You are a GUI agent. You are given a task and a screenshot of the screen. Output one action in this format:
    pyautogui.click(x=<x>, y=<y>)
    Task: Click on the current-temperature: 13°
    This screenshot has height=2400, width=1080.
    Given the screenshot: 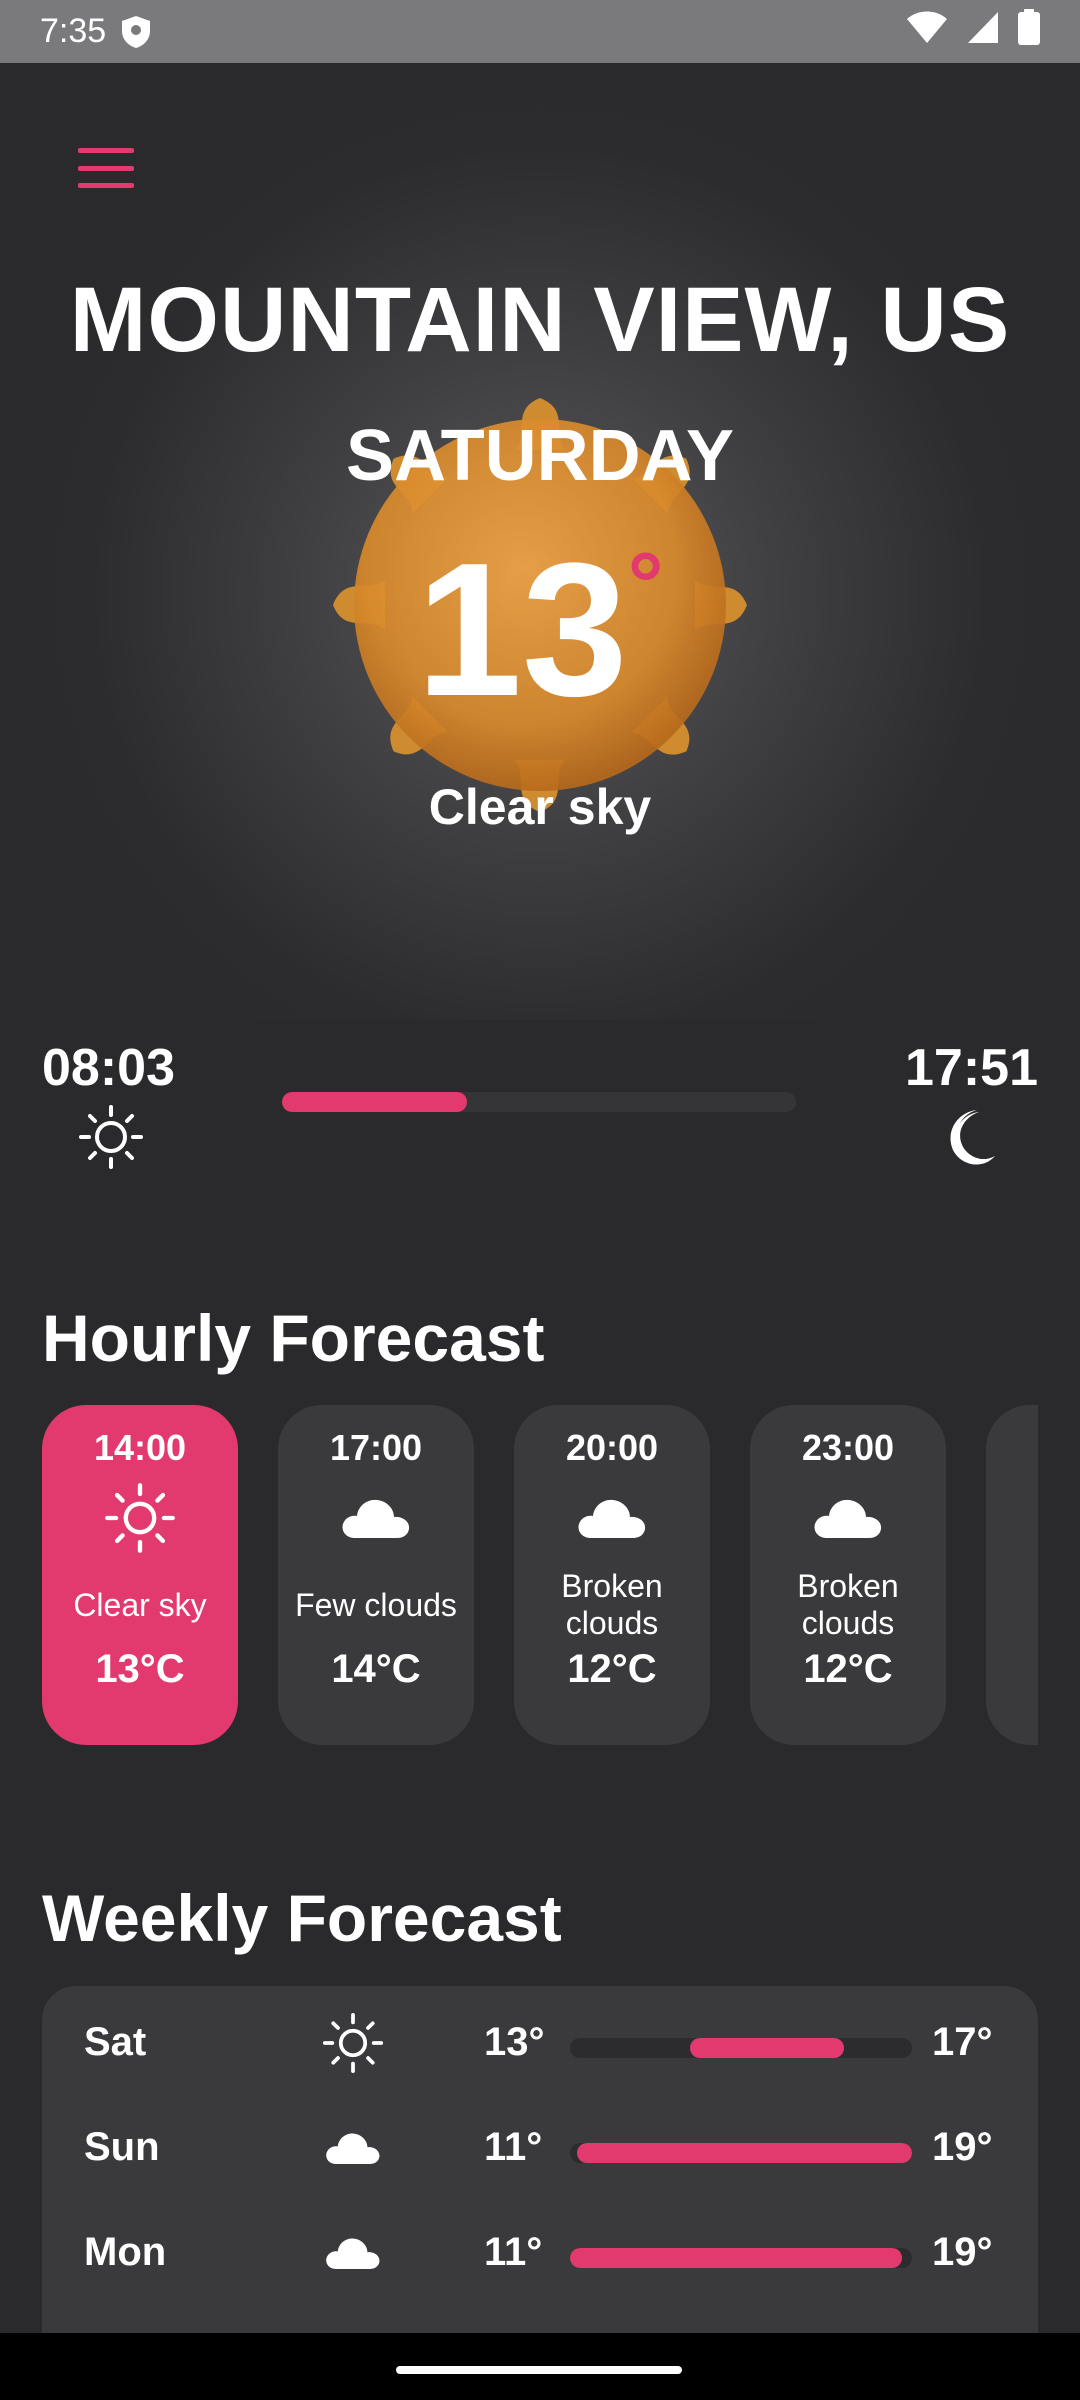 What is the action you would take?
    pyautogui.click(x=540, y=630)
    